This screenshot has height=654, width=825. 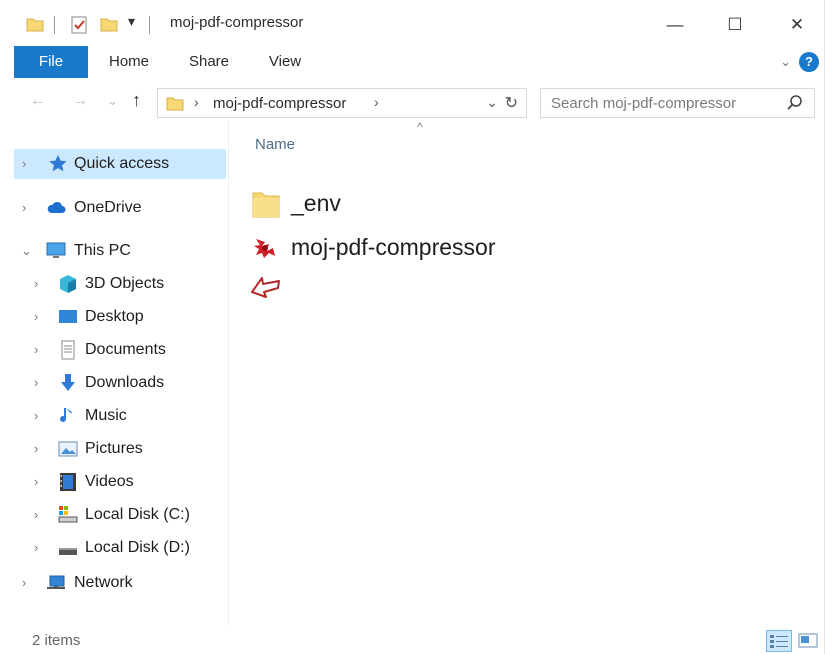 What do you see at coordinates (56, 250) in the screenshot?
I see `computer-icon` at bounding box center [56, 250].